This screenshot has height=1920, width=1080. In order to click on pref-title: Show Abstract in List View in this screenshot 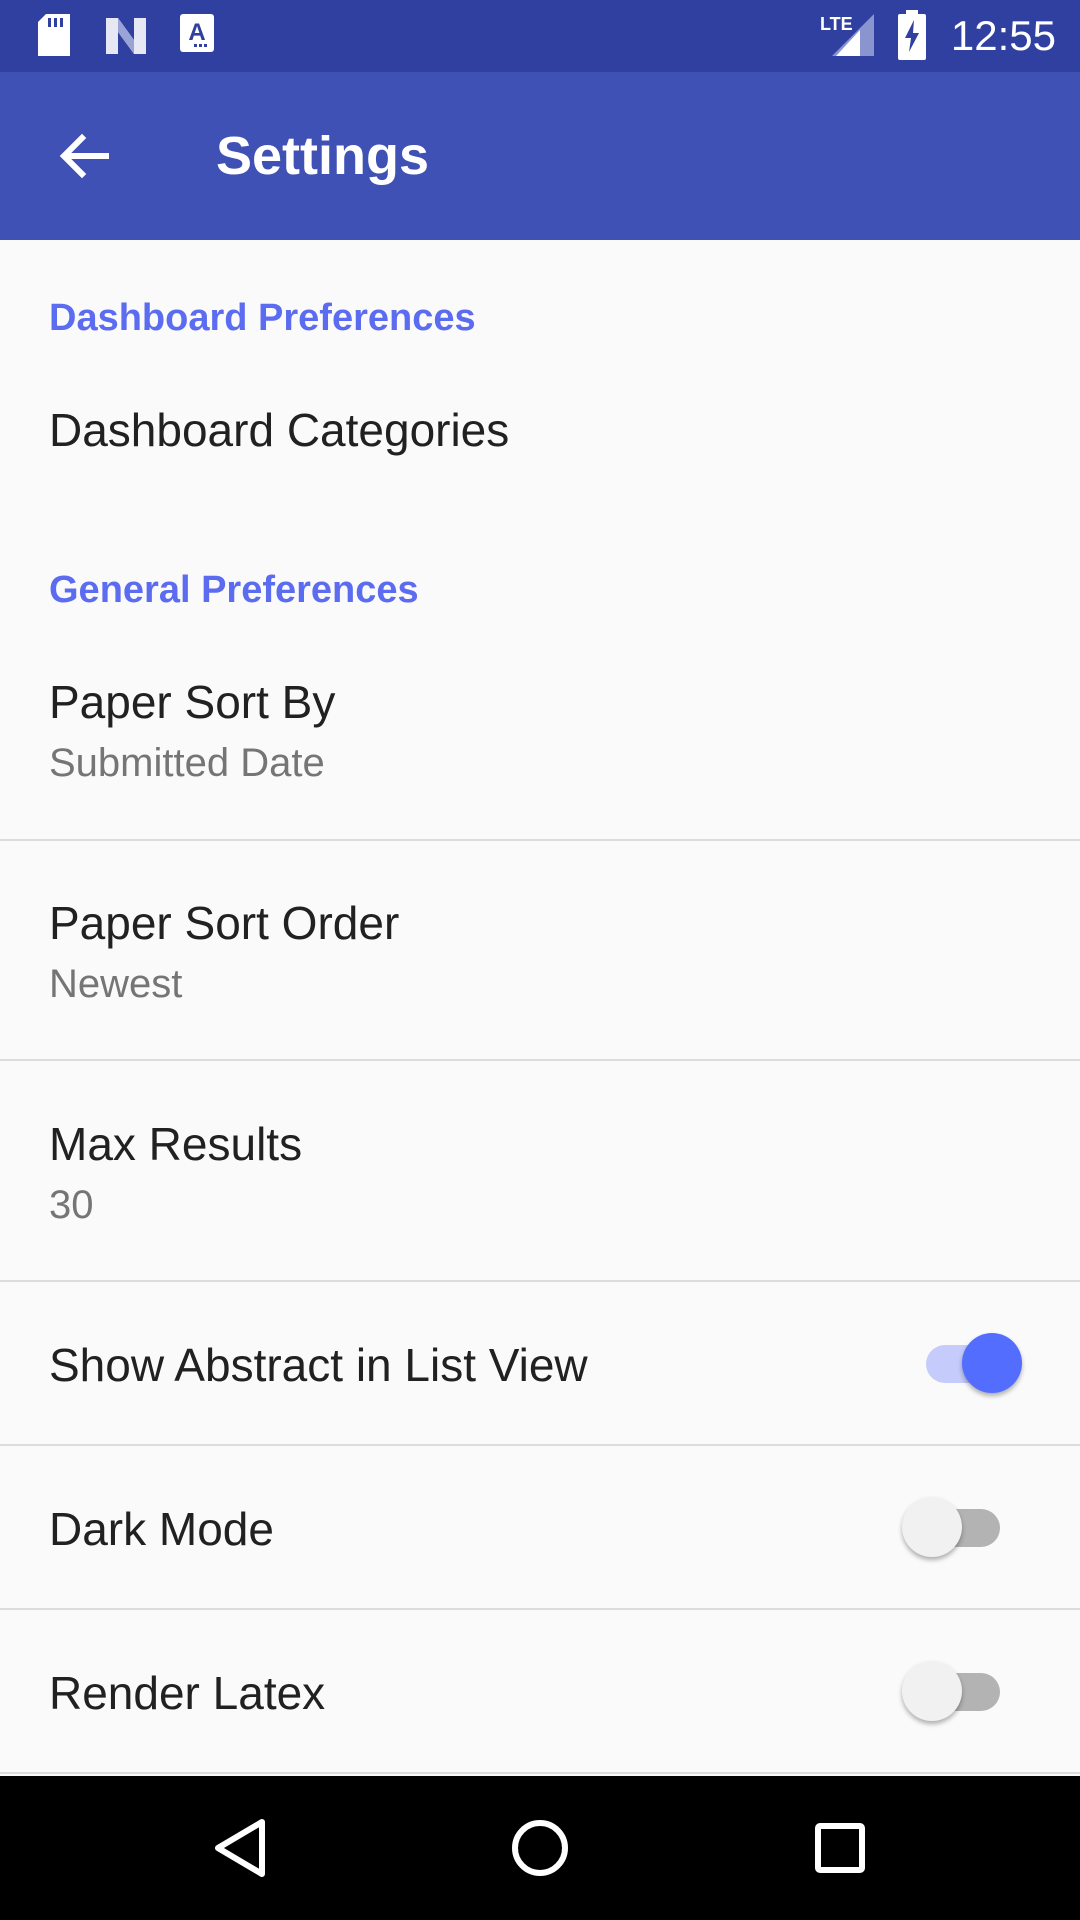, I will do `click(318, 1365)`.